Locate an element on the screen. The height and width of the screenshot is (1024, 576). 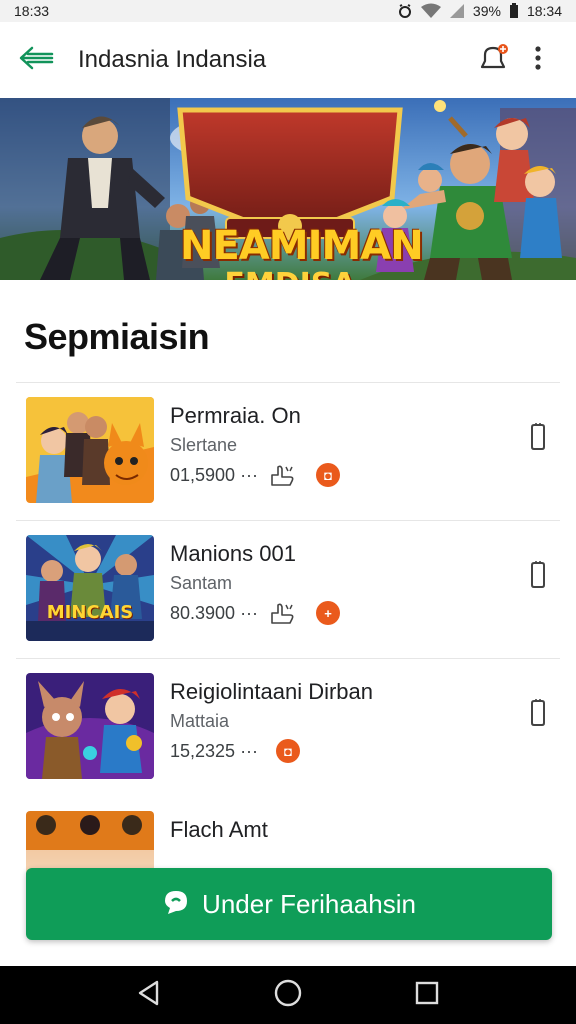
nav-home-button is located at coordinates (288, 995).